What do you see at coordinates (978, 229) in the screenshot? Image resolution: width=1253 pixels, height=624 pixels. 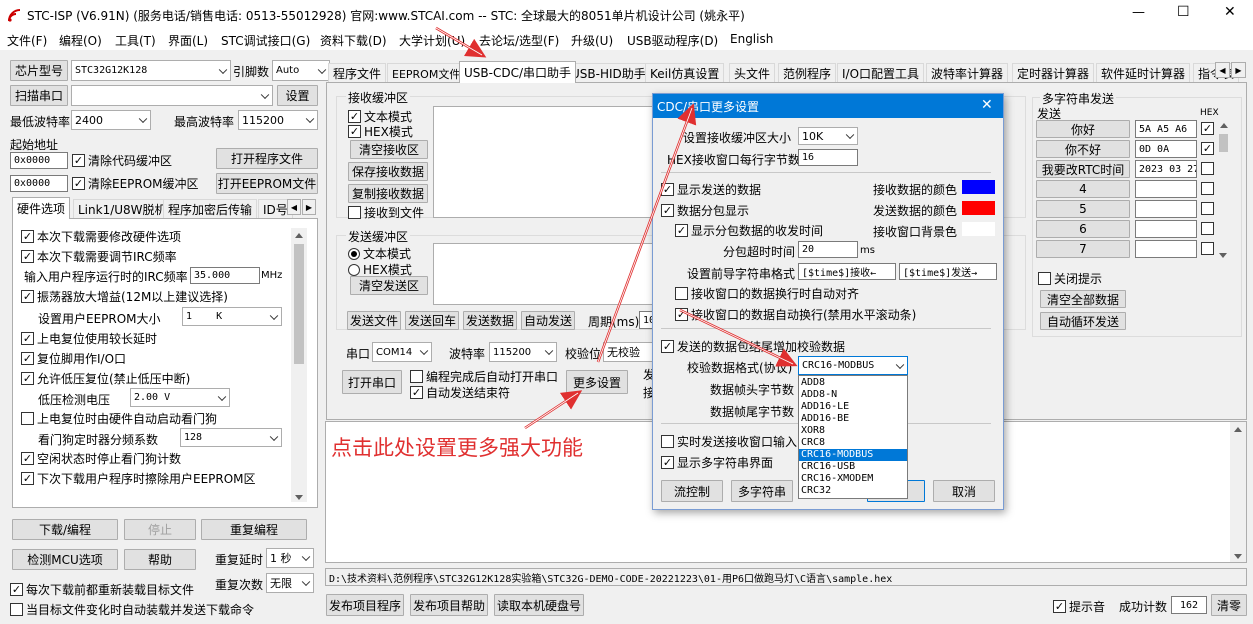 I see `recv-bg-swatch` at bounding box center [978, 229].